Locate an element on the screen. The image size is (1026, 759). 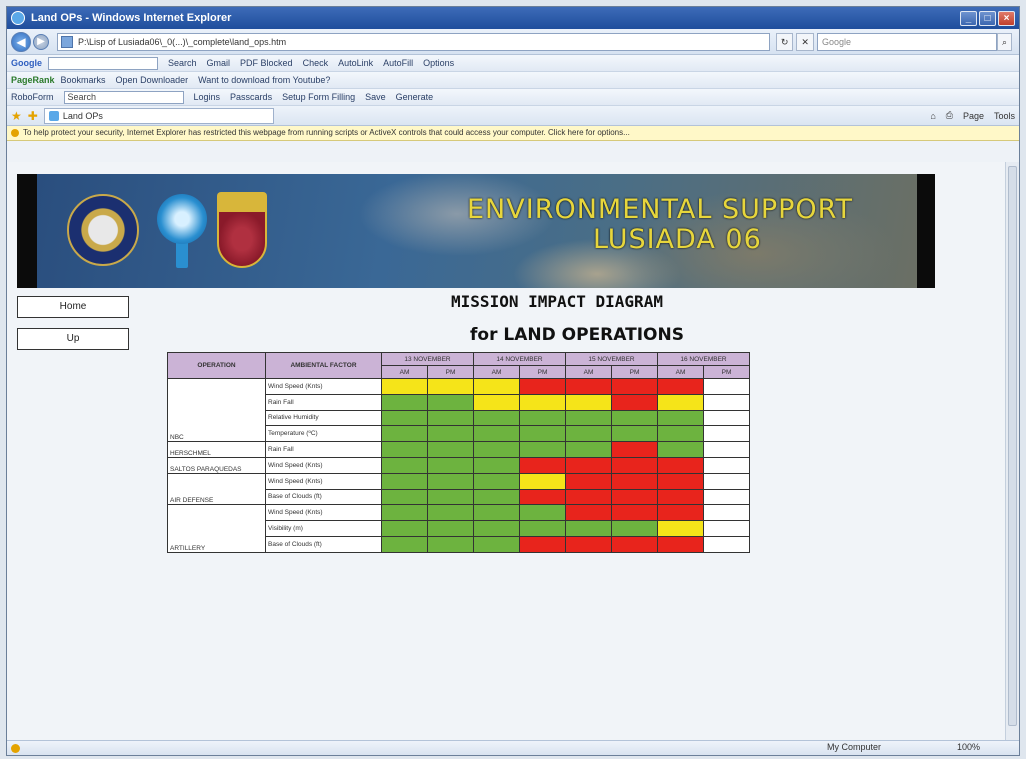
table-row: SALTOS PARAQUEDAS Wind Speed (Knts) is located at coordinates (458, 465).